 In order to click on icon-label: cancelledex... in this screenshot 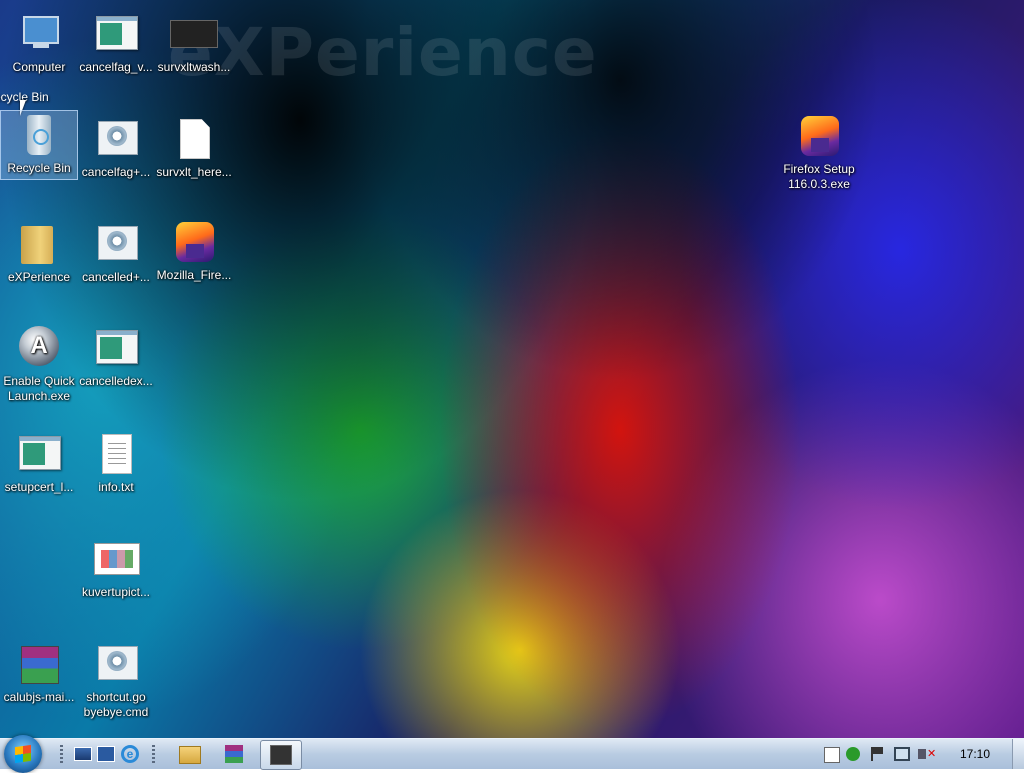, I will do `click(116, 381)`.